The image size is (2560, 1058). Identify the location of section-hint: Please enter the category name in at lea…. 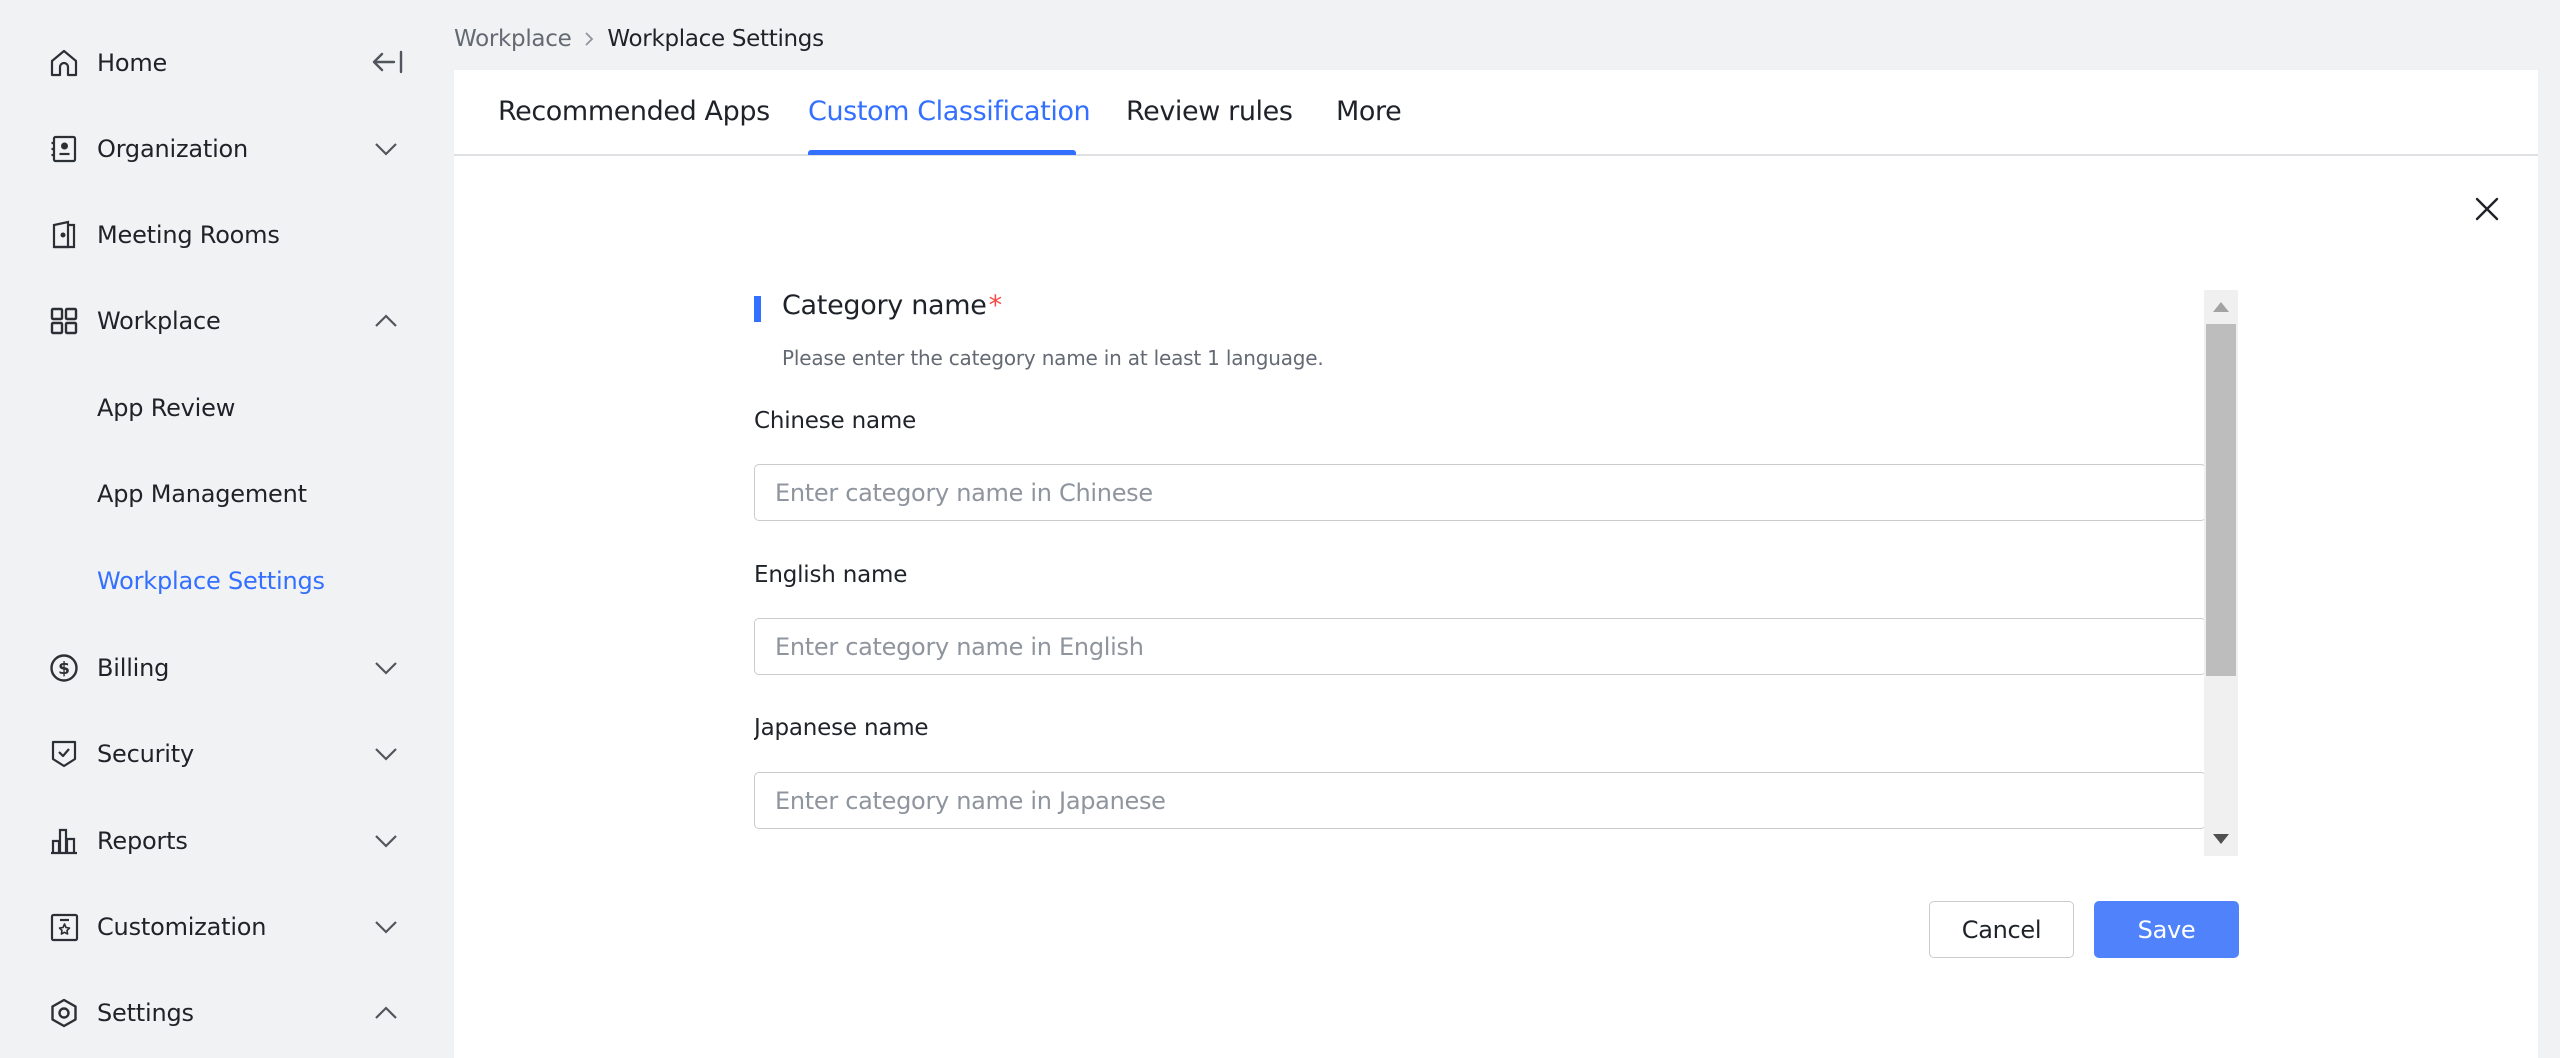
(1053, 358).